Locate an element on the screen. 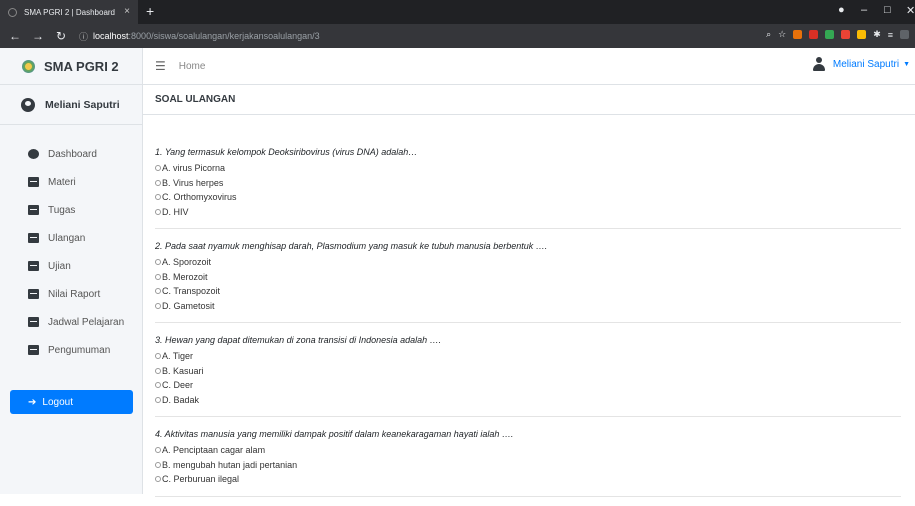 This screenshot has width=915, height=506. option-label: D. HIV is located at coordinates (175, 211).